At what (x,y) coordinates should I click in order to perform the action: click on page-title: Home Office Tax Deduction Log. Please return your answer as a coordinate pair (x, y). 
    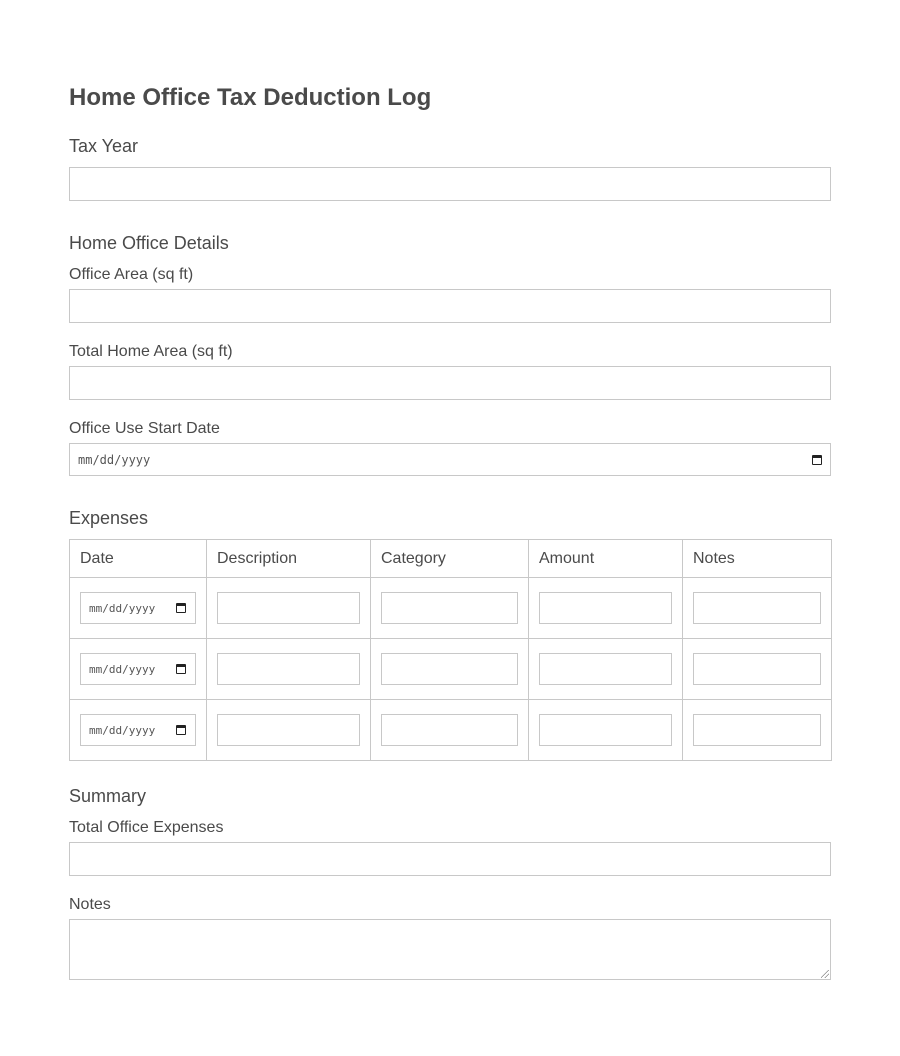
    Looking at the image, I should click on (250, 97).